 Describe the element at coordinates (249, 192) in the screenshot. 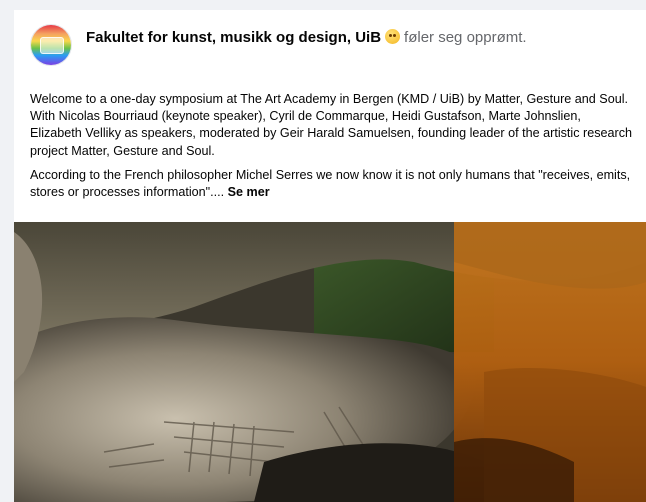

I see `see-more-link: Se mer` at that location.